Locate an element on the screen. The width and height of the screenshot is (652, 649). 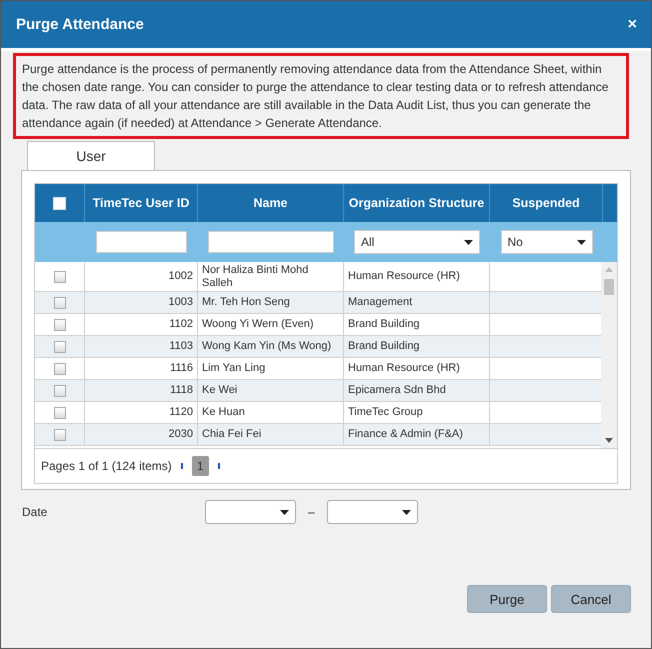
start-date-dropdown is located at coordinates (250, 512).